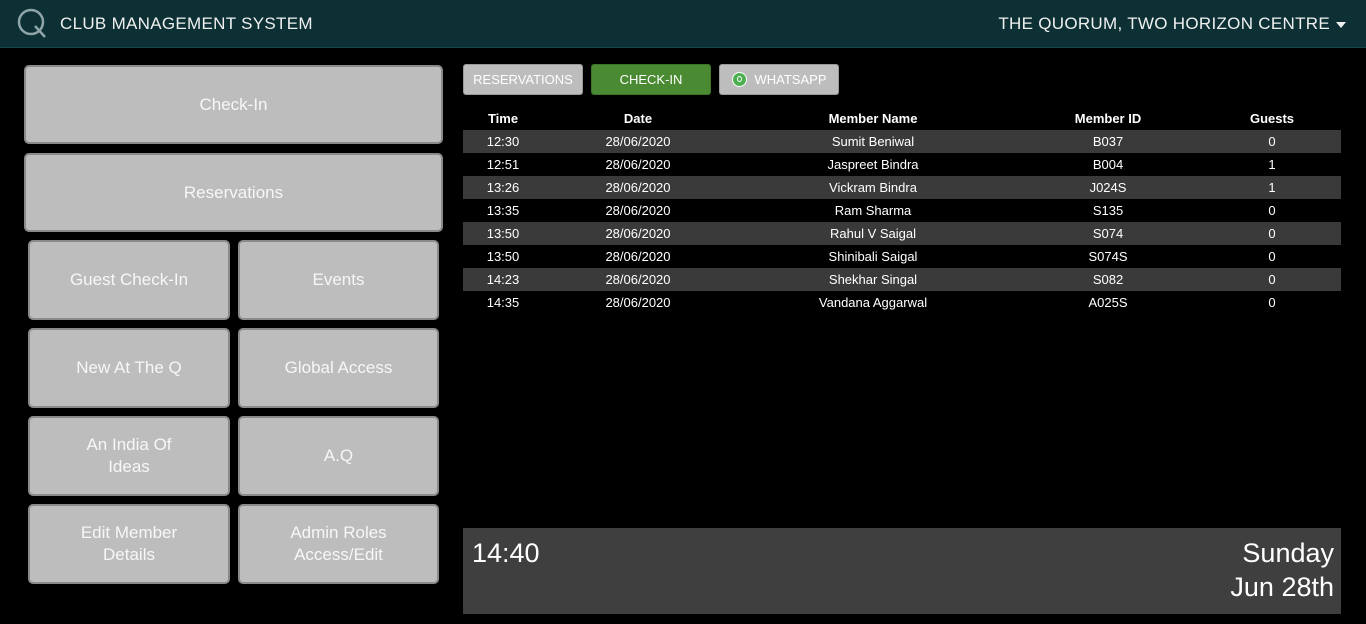 The height and width of the screenshot is (624, 1366). Describe the element at coordinates (503, 210) in the screenshot. I see `cell-time: 13:35` at that location.